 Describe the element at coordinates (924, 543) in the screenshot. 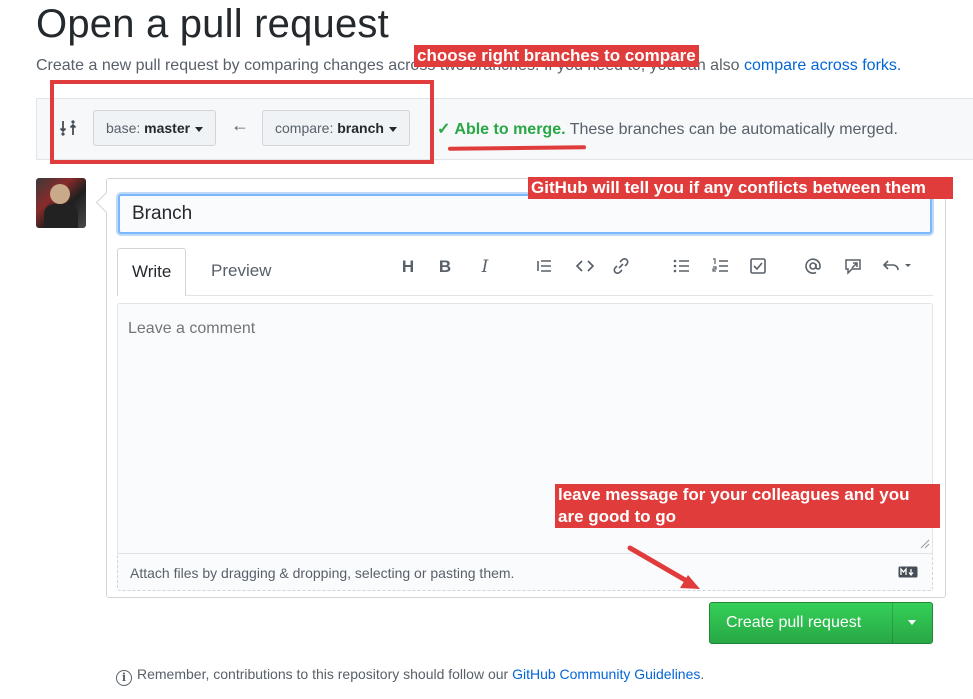

I see `resize-handle-icon` at that location.